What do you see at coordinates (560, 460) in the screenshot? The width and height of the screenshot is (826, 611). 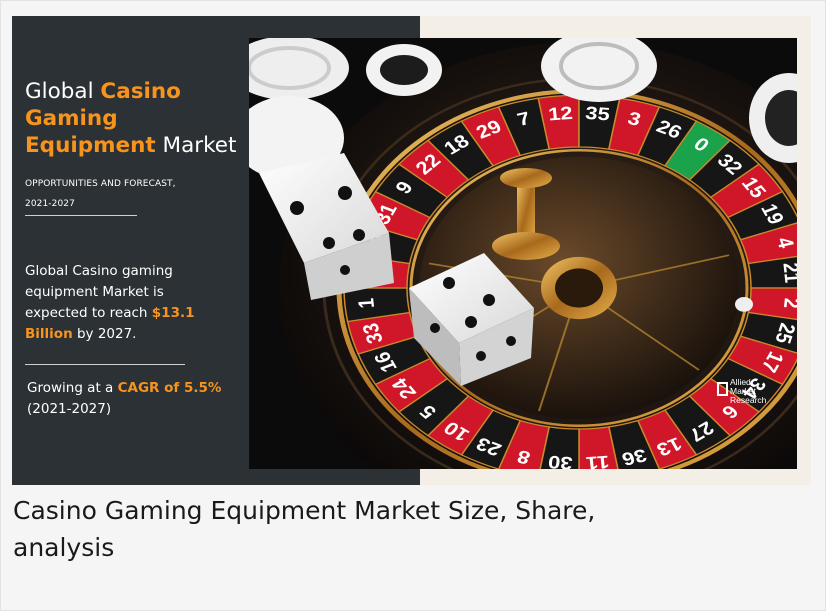 I see `roulette-number: 30` at bounding box center [560, 460].